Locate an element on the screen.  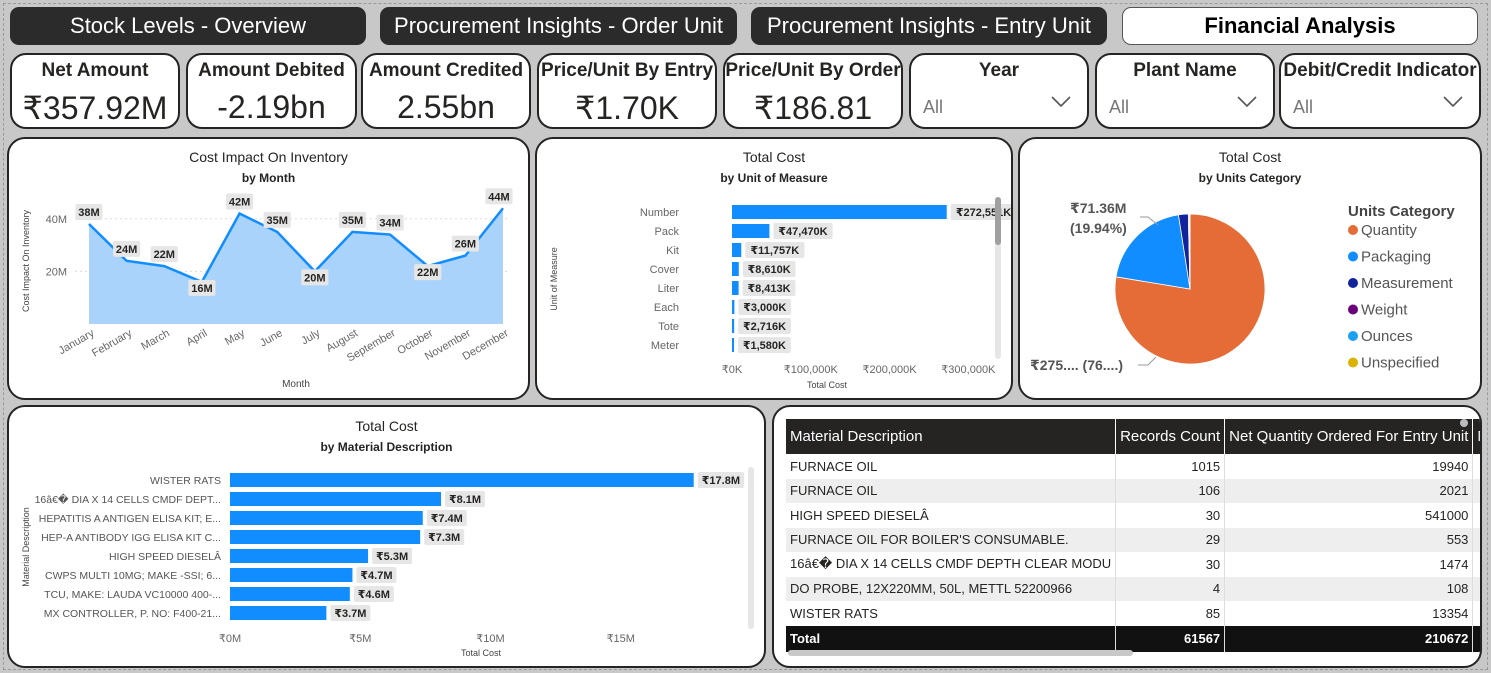
table-row: FURNACE OIL 1015 19940 is located at coordinates (1133, 466).